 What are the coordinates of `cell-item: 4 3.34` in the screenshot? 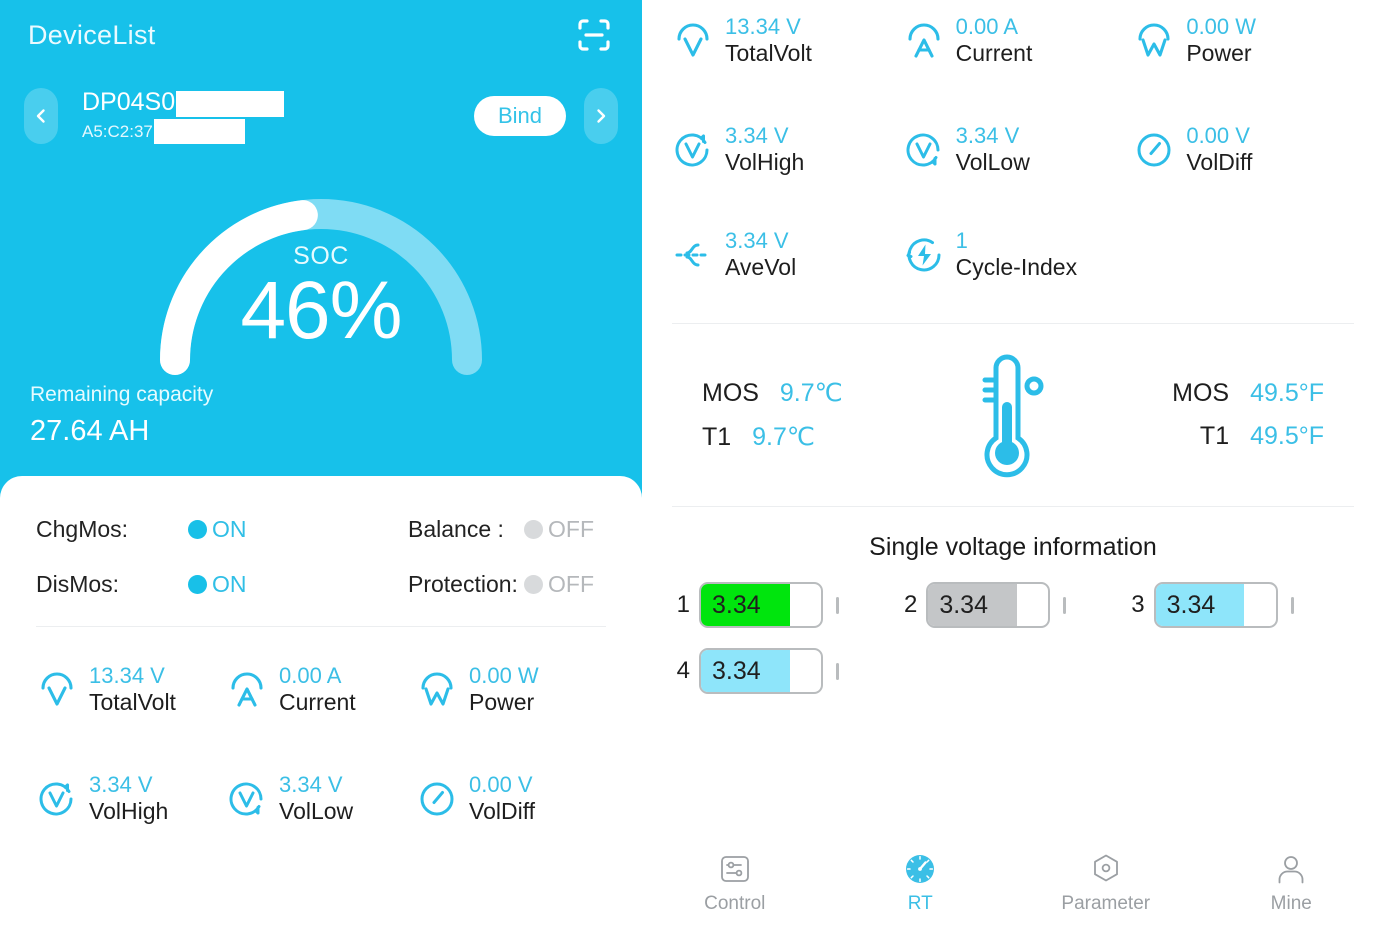 It's located at (785, 671).